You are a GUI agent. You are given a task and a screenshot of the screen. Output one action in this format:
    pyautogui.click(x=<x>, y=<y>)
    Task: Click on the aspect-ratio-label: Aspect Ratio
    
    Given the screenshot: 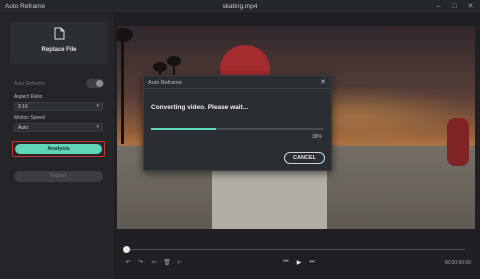 What is the action you would take?
    pyautogui.click(x=28, y=97)
    